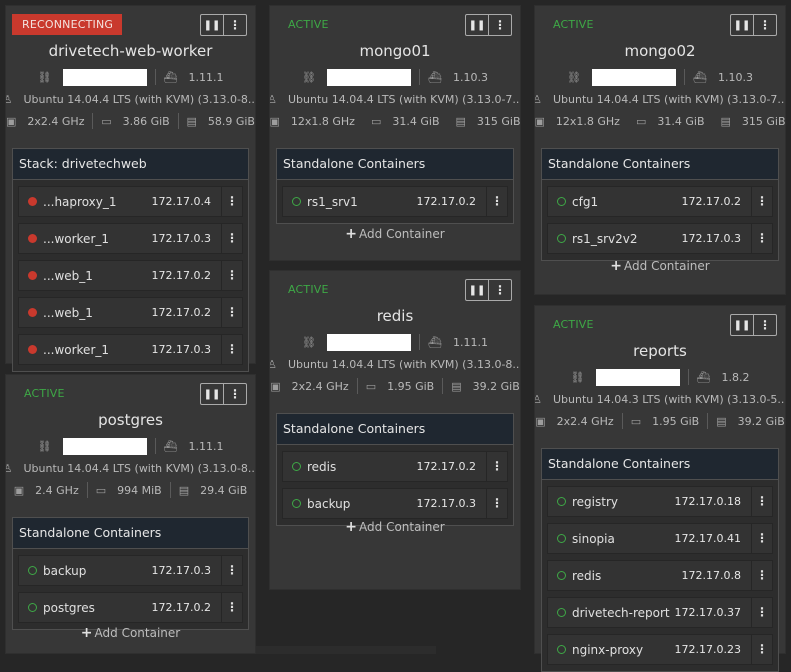 The image size is (791, 672). I want to click on docker-icon: ⛴, so click(170, 446).